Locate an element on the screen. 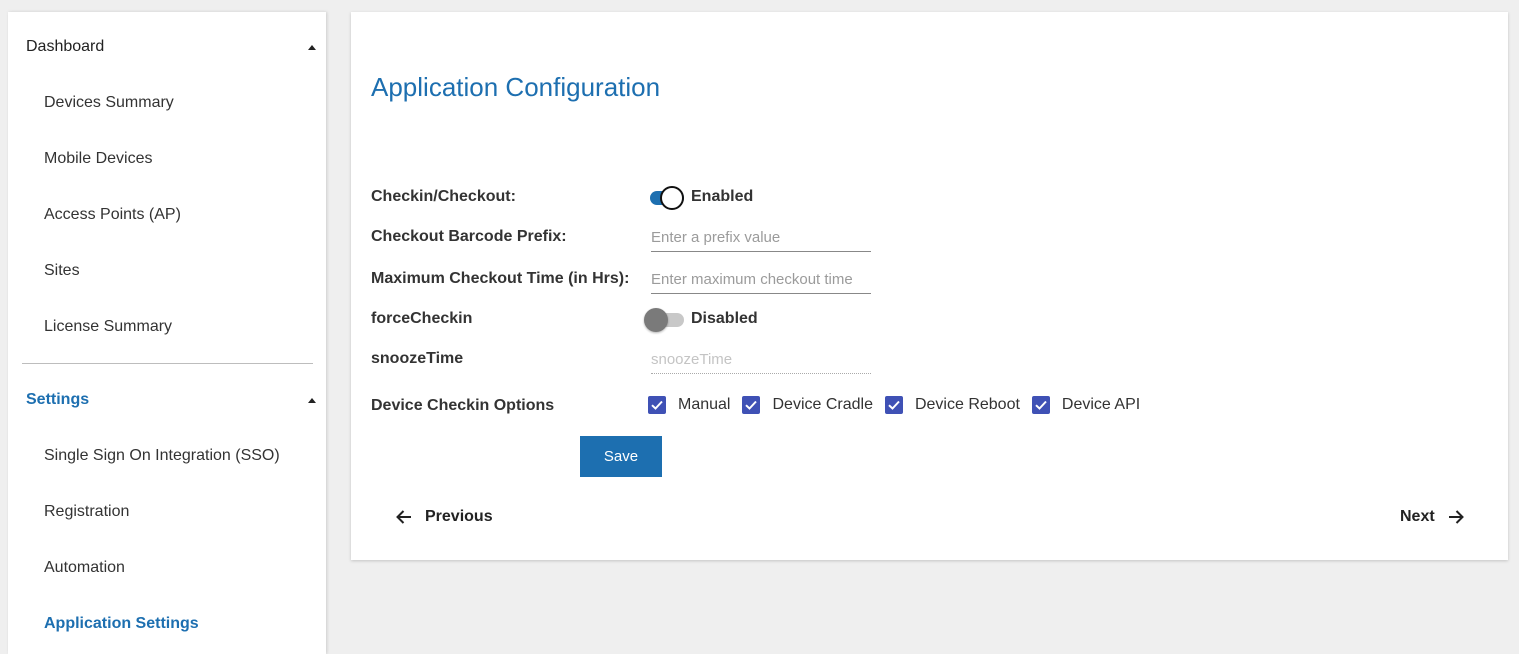 Image resolution: width=1519 pixels, height=654 pixels. checkbox-label: Device Cradle is located at coordinates (822, 404).